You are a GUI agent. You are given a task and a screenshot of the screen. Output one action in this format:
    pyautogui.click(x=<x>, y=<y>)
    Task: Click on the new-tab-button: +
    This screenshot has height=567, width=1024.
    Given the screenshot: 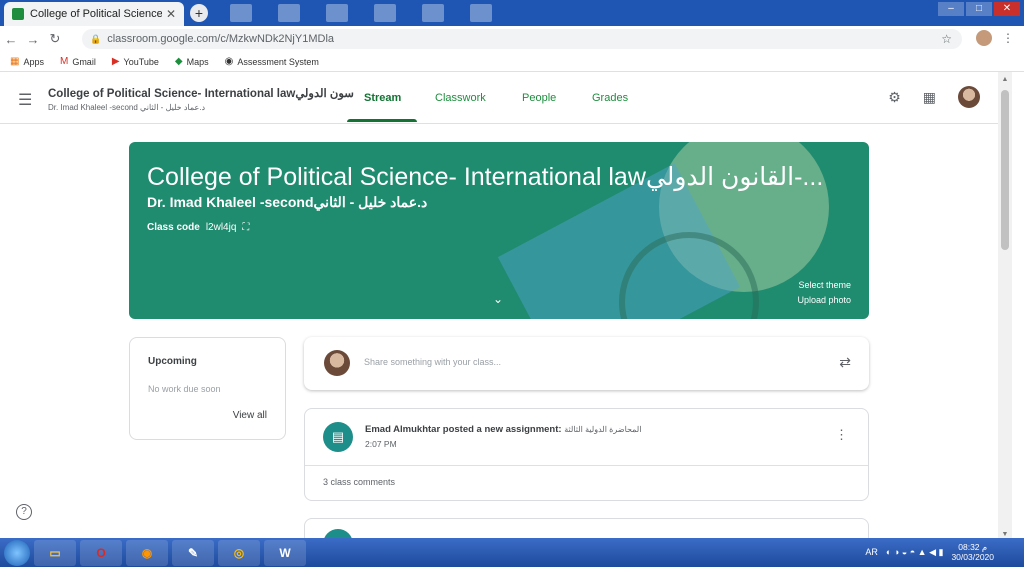 What is the action you would take?
    pyautogui.click(x=199, y=13)
    